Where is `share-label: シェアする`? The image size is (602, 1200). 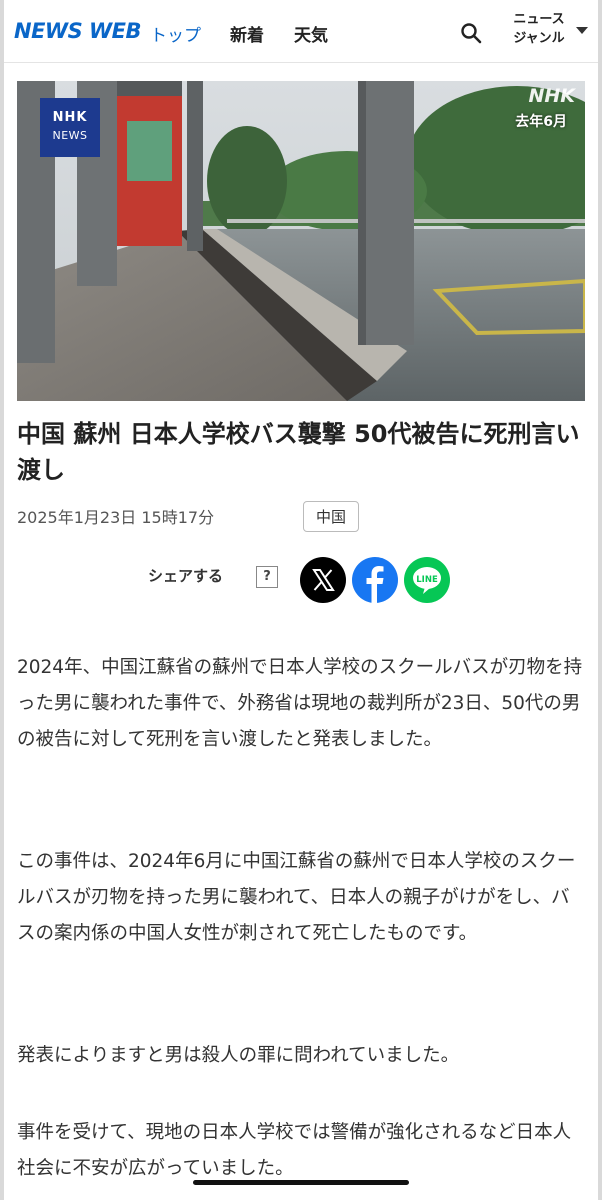
share-label: シェアする is located at coordinates (186, 576).